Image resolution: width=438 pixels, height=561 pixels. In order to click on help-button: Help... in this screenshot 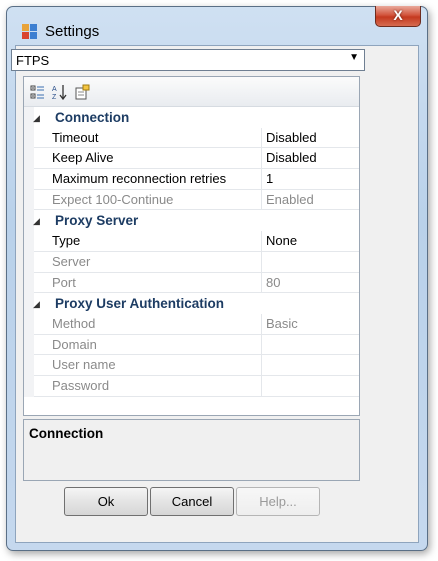, I will do `click(278, 501)`.